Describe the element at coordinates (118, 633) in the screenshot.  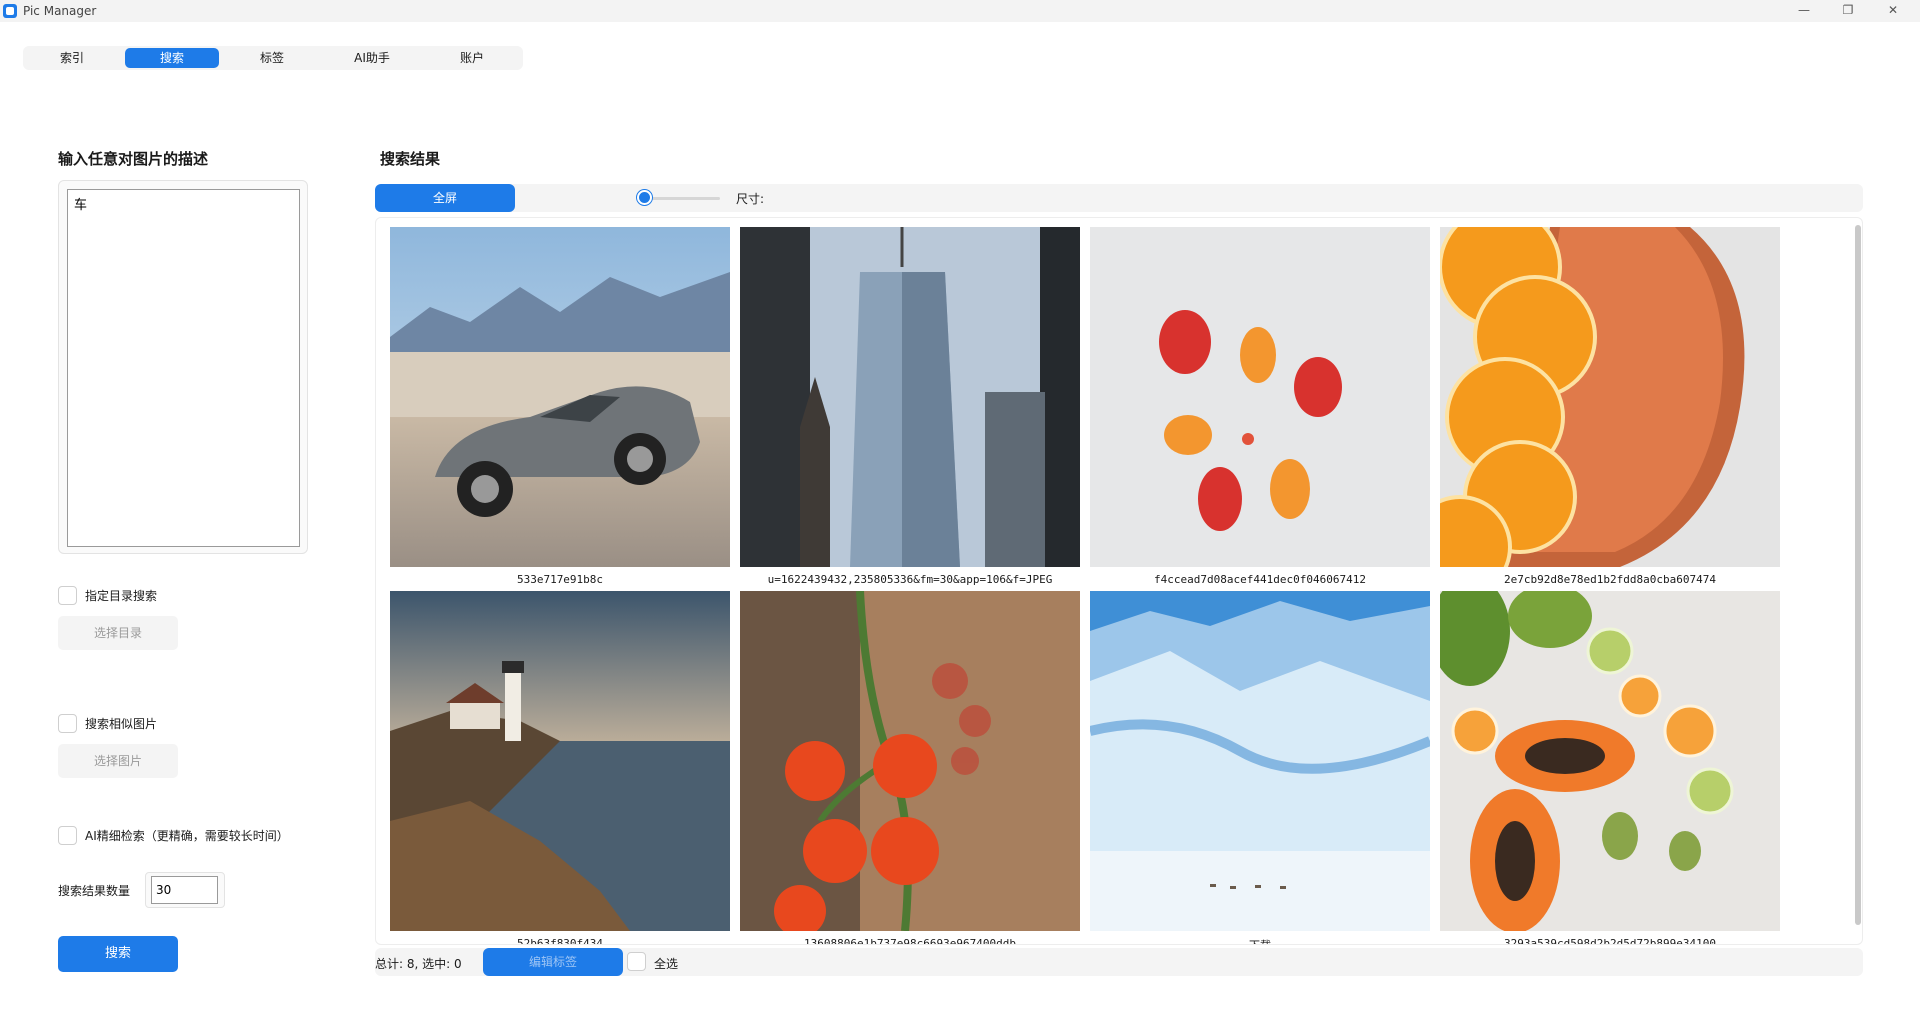
I see `choose-dir-button: 选择目录` at that location.